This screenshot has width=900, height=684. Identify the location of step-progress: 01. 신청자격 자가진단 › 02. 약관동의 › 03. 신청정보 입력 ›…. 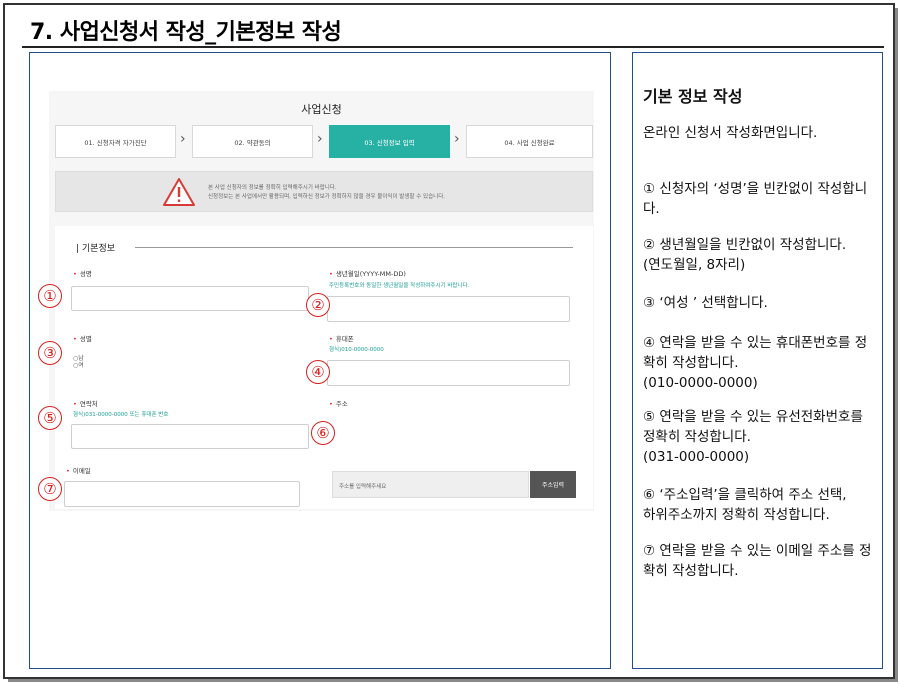
(324, 141).